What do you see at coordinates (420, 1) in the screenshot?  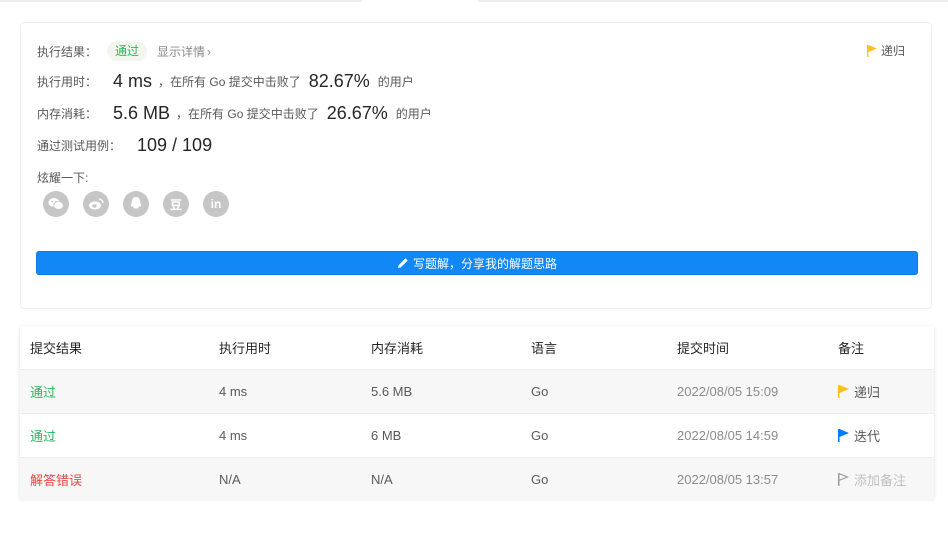 I see `active-tab-indicator` at bounding box center [420, 1].